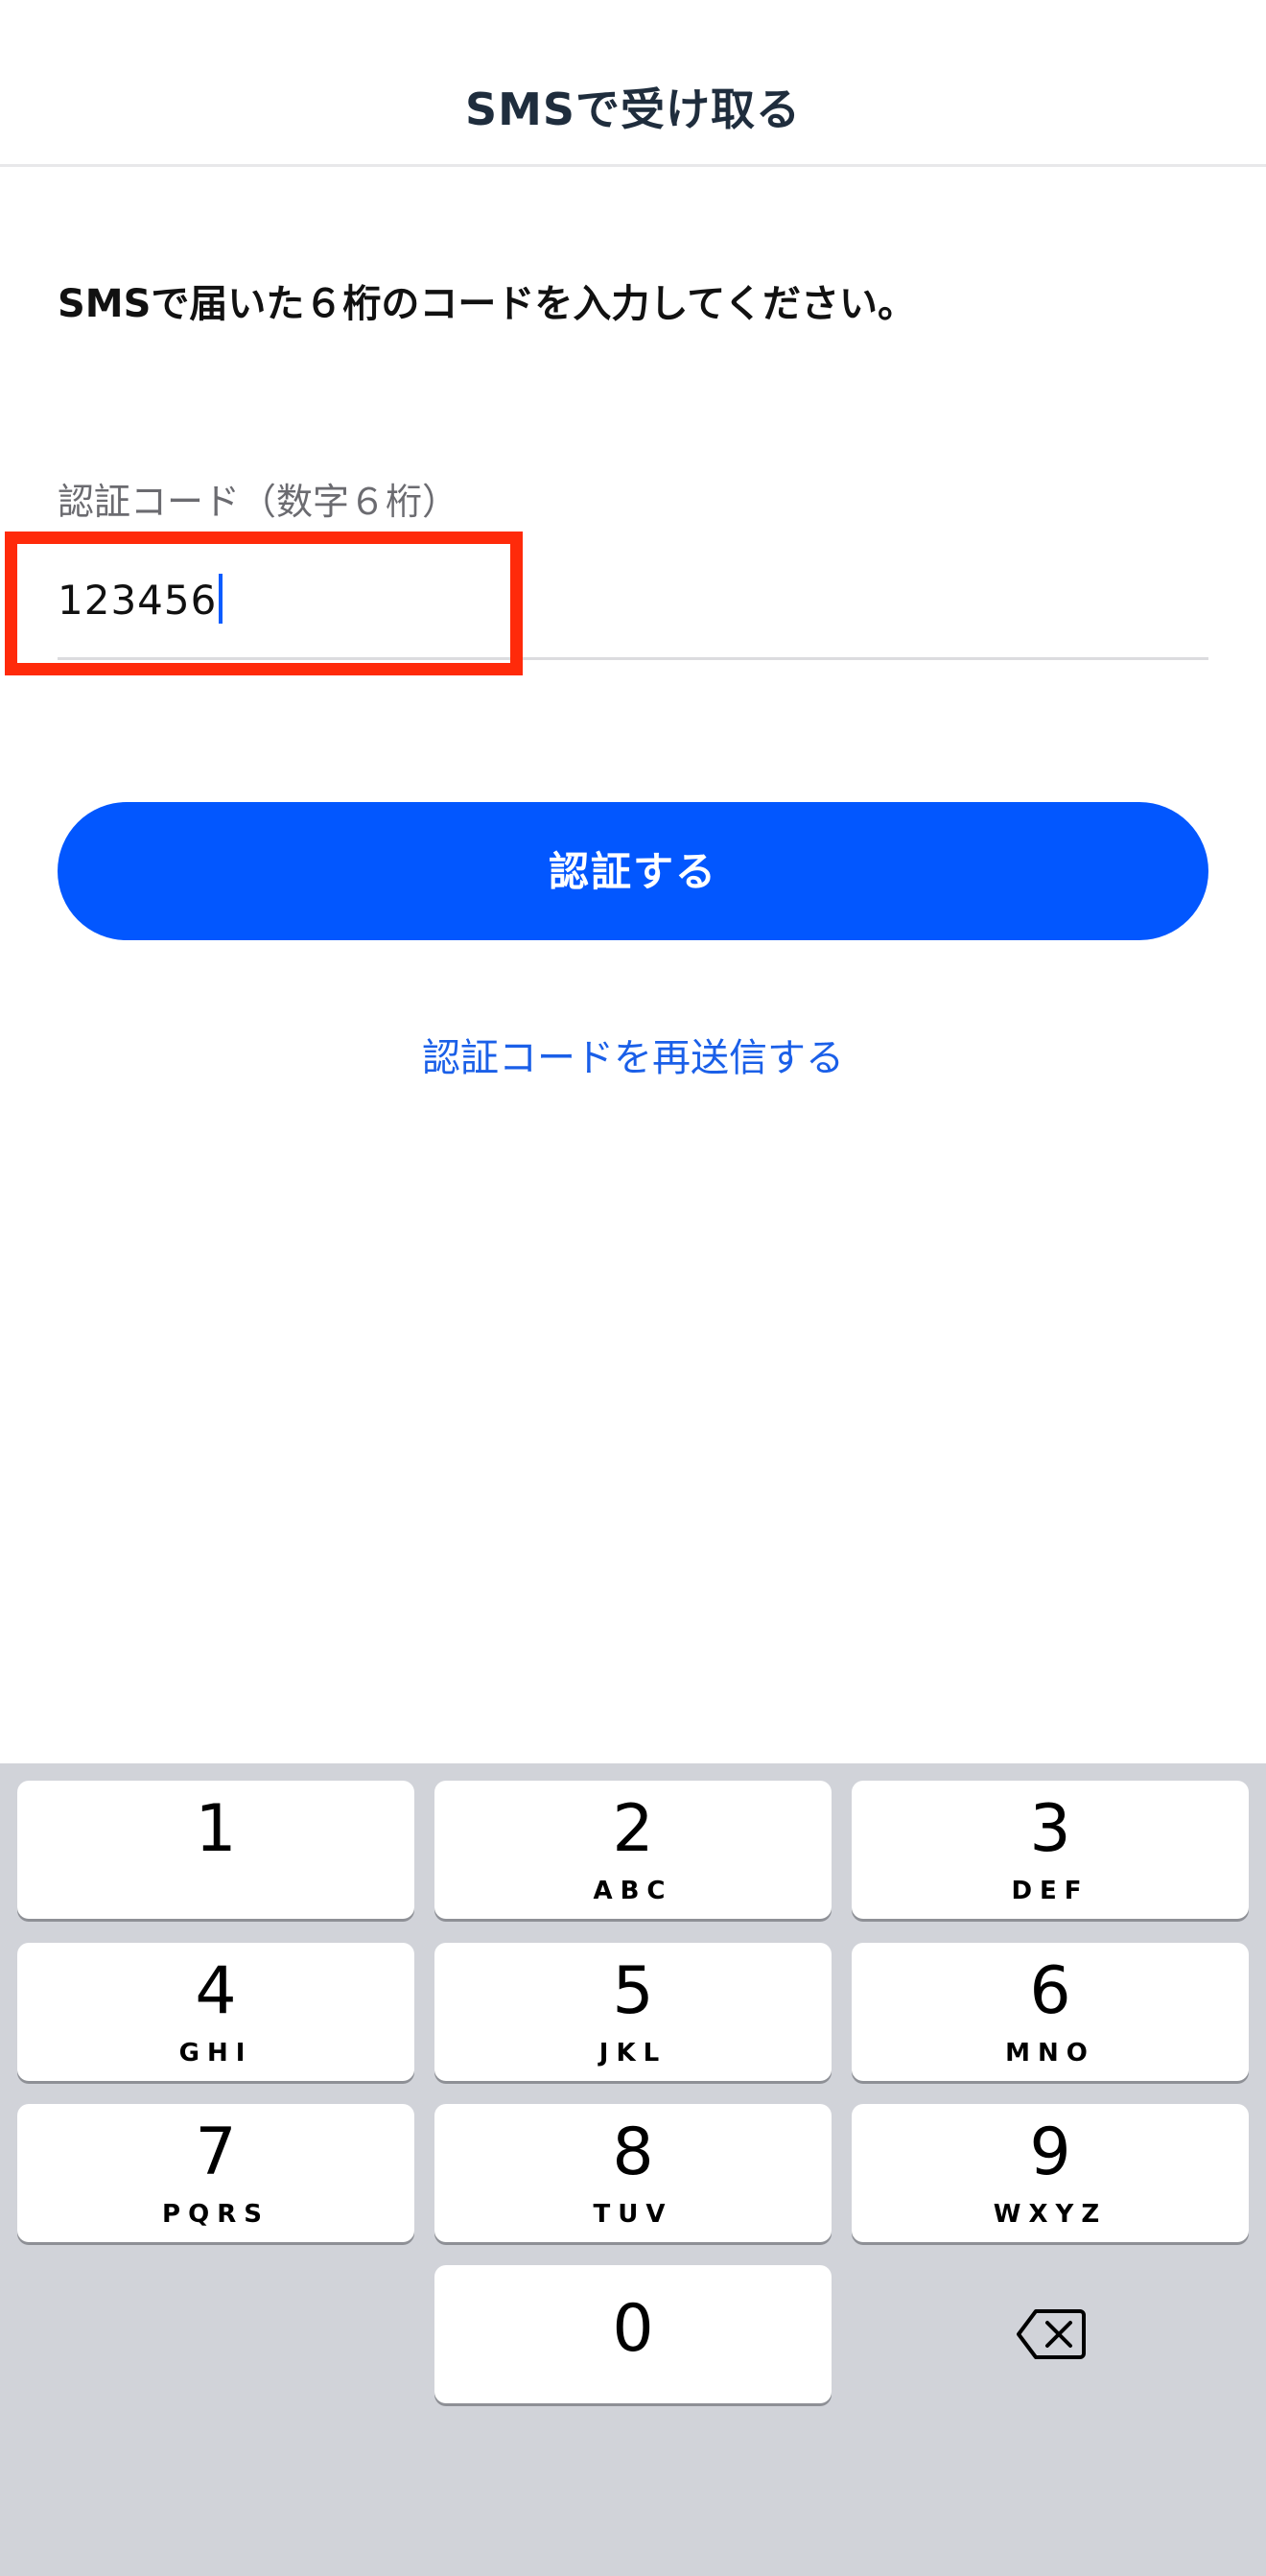 The width and height of the screenshot is (1266, 2576). What do you see at coordinates (488, 304) in the screenshot?
I see `instruction-text: SMSで届いた６桁のコードを入力してください。` at bounding box center [488, 304].